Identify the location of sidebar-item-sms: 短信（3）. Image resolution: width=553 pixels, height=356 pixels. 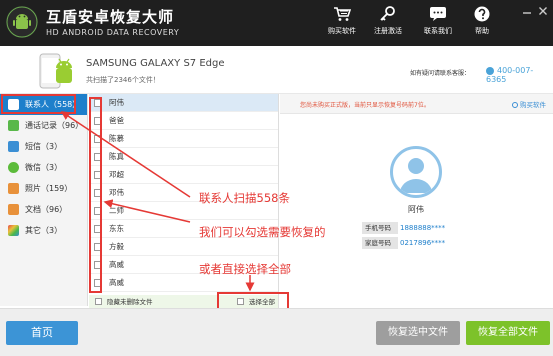
(43, 146).